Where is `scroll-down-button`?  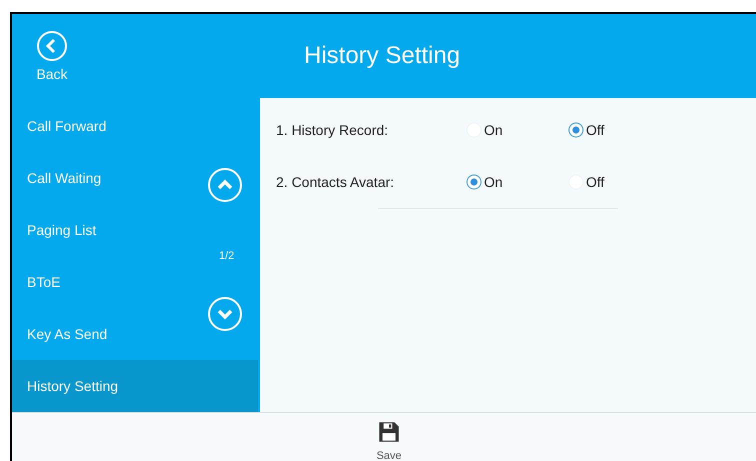 scroll-down-button is located at coordinates (225, 314).